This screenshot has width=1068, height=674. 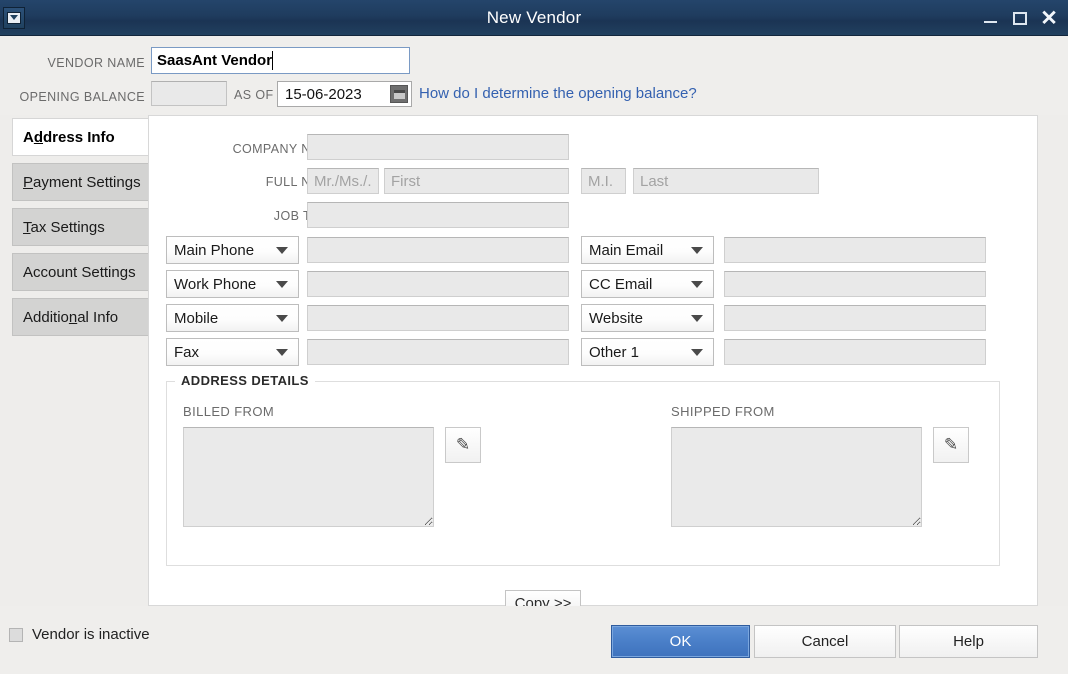 I want to click on opening-balance-label-text: OPENING BALANCE, so click(x=82, y=97).